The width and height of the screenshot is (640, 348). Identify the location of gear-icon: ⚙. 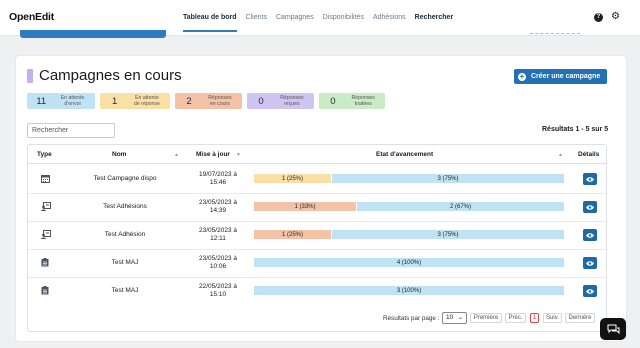
(615, 16).